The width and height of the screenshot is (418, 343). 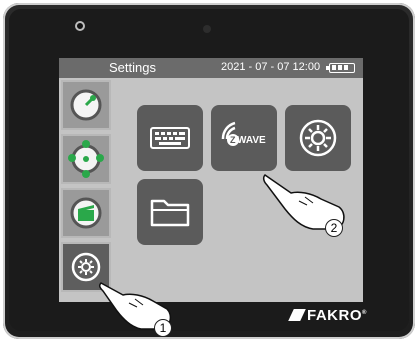 I want to click on system-settings-tile, so click(x=318, y=138).